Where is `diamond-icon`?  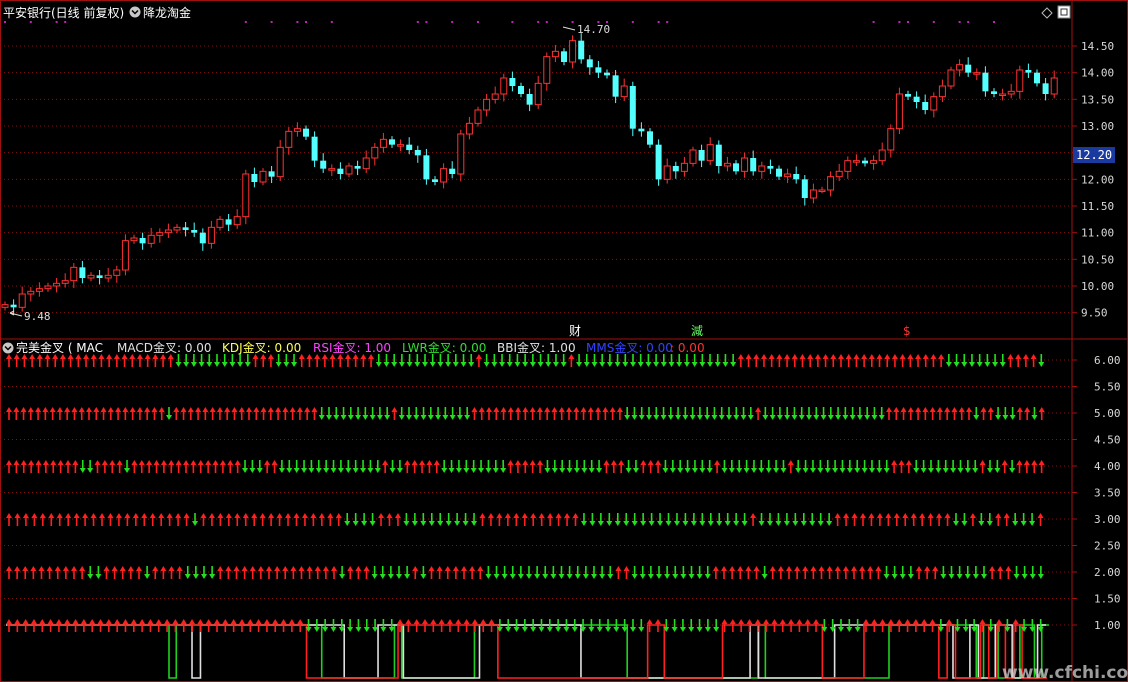
diamond-icon is located at coordinates (1047, 13).